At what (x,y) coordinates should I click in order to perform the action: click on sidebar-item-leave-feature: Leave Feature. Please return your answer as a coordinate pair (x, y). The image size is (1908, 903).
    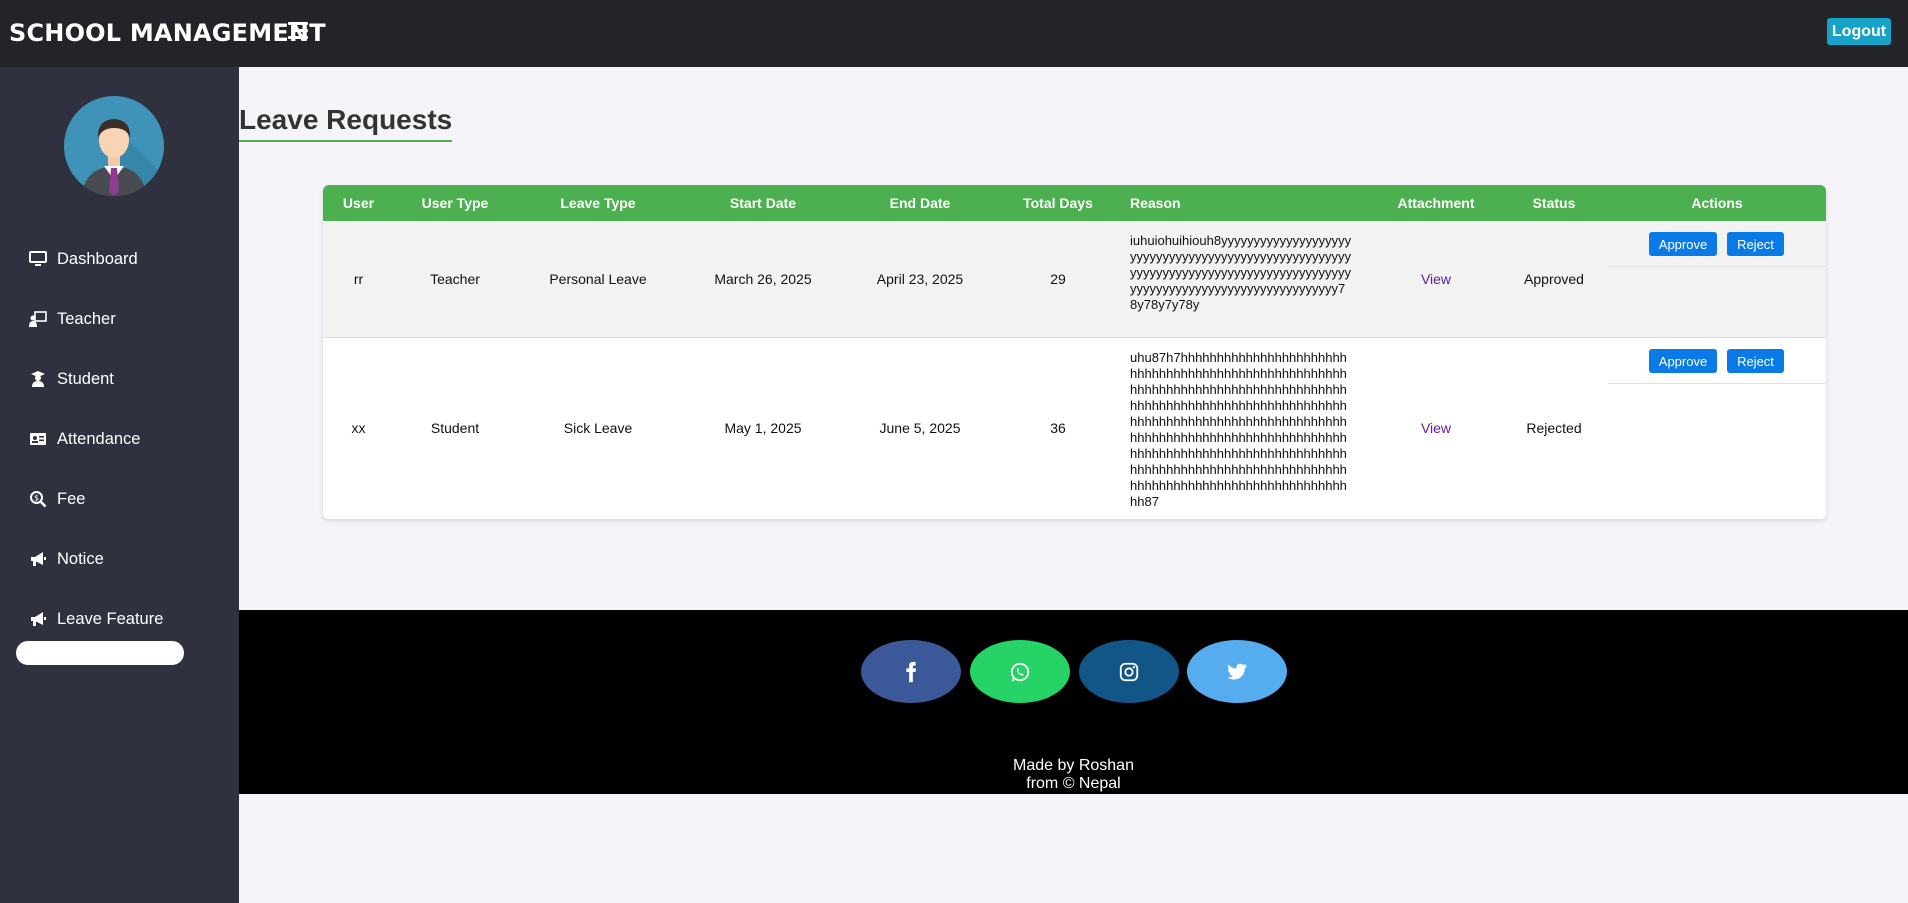
    Looking at the image, I should click on (119, 619).